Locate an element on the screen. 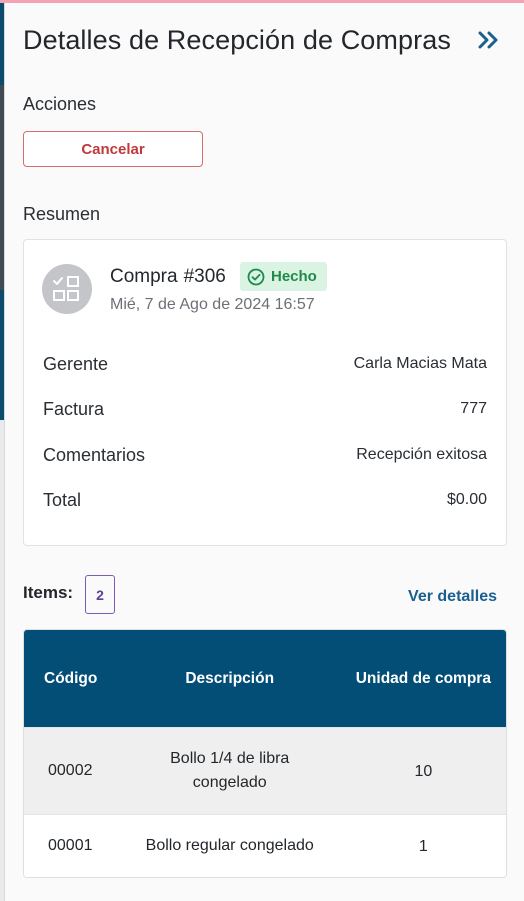 This screenshot has width=524, height=901. purchase-date: Mié, 7 de Ago de 2024 16:57 is located at coordinates (212, 304).